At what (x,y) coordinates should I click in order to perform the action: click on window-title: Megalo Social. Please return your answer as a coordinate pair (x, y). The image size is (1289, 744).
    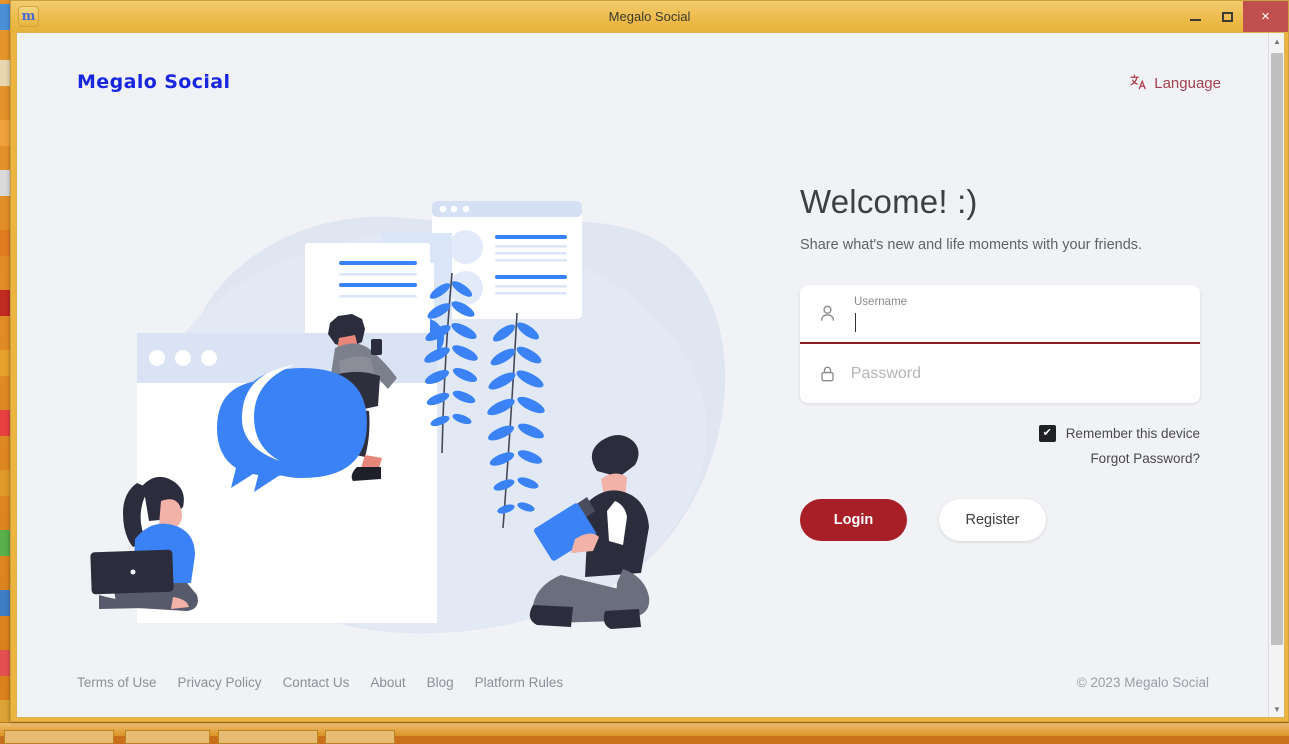
    Looking at the image, I should click on (649, 16).